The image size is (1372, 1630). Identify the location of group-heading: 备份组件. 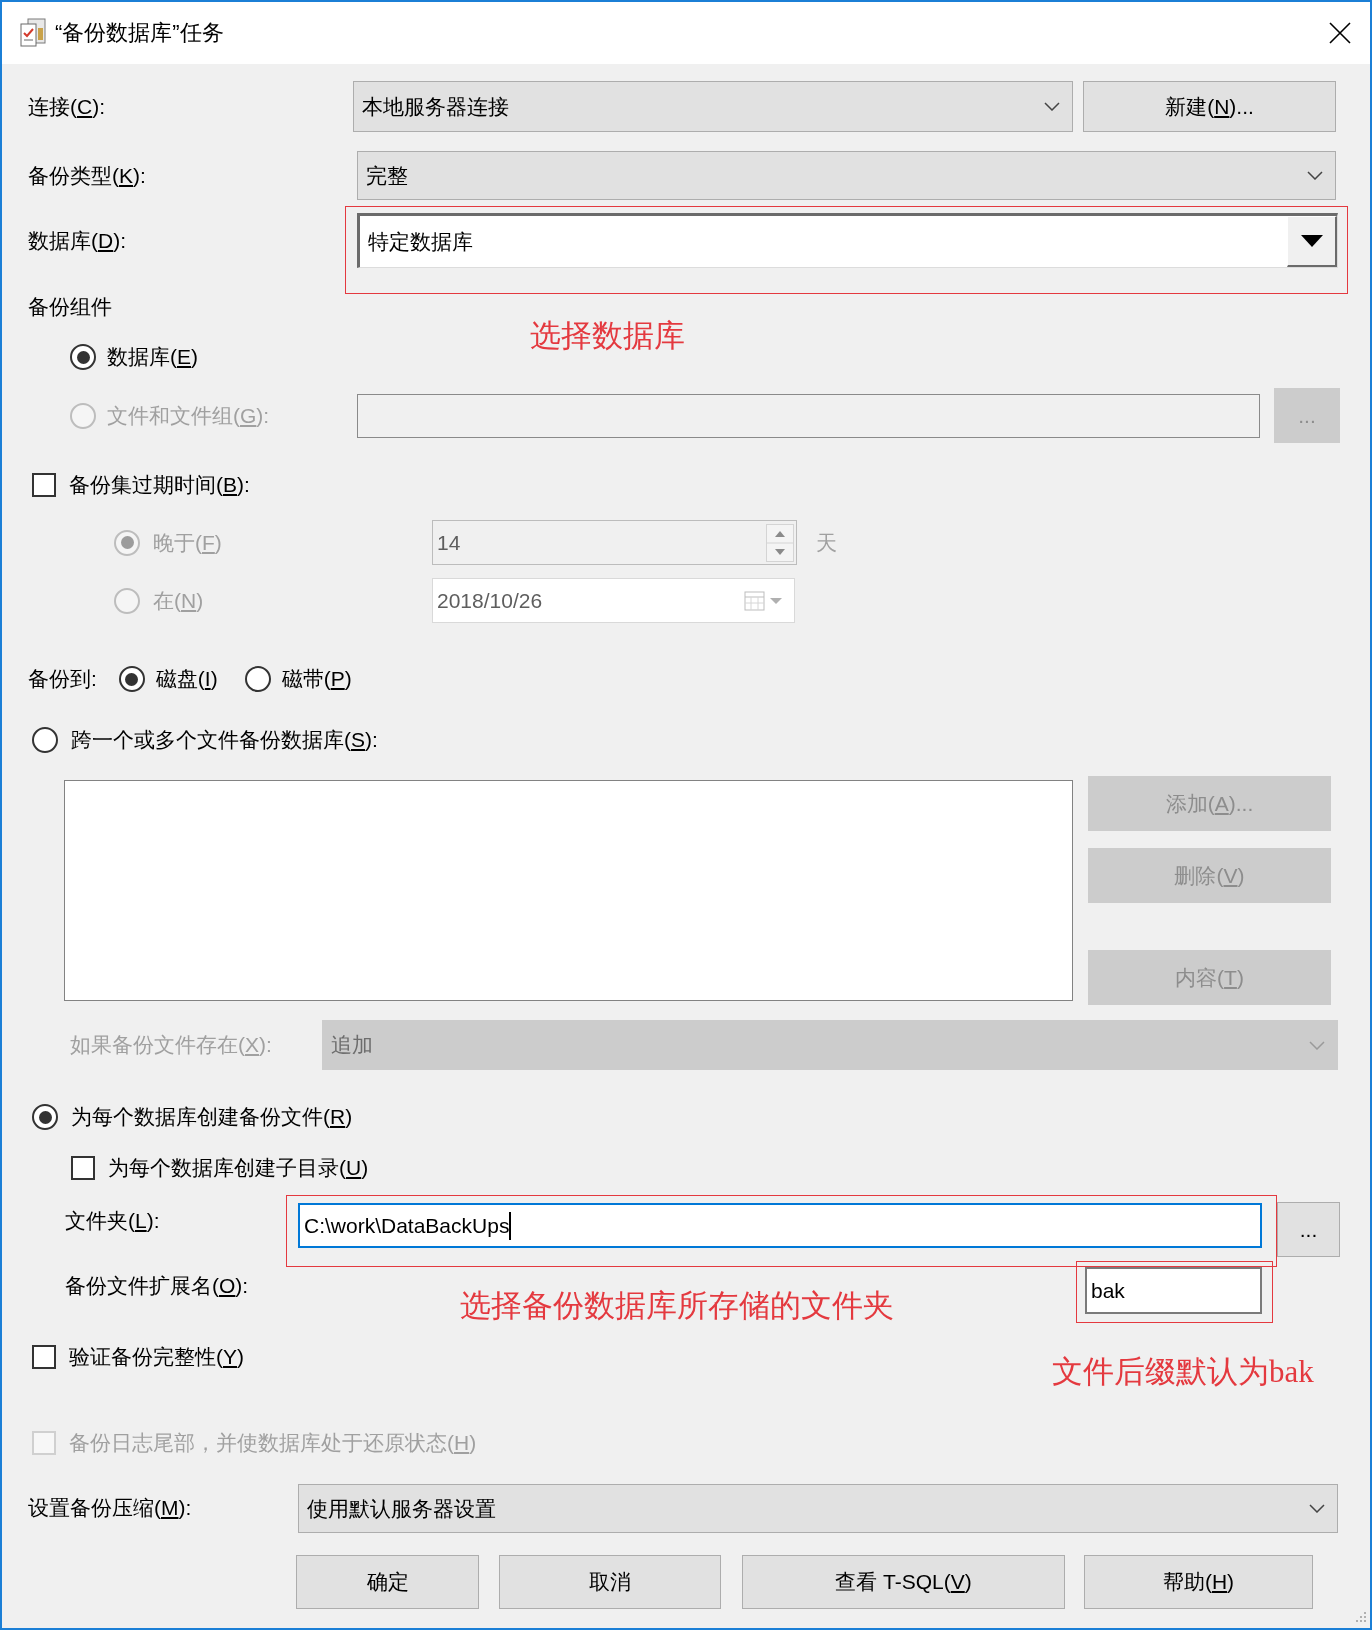
(70, 307).